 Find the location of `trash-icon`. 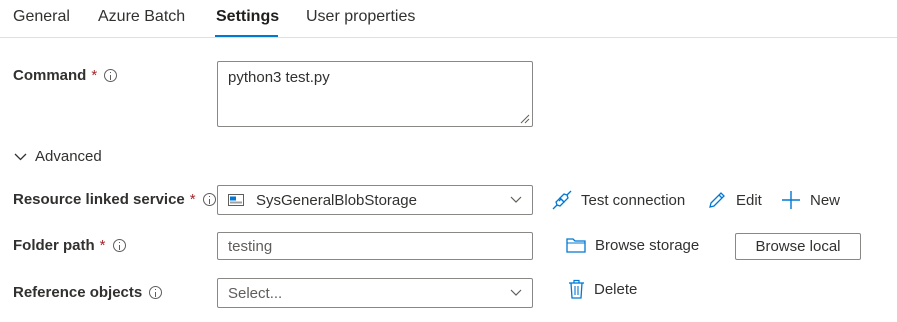

trash-icon is located at coordinates (576, 289).